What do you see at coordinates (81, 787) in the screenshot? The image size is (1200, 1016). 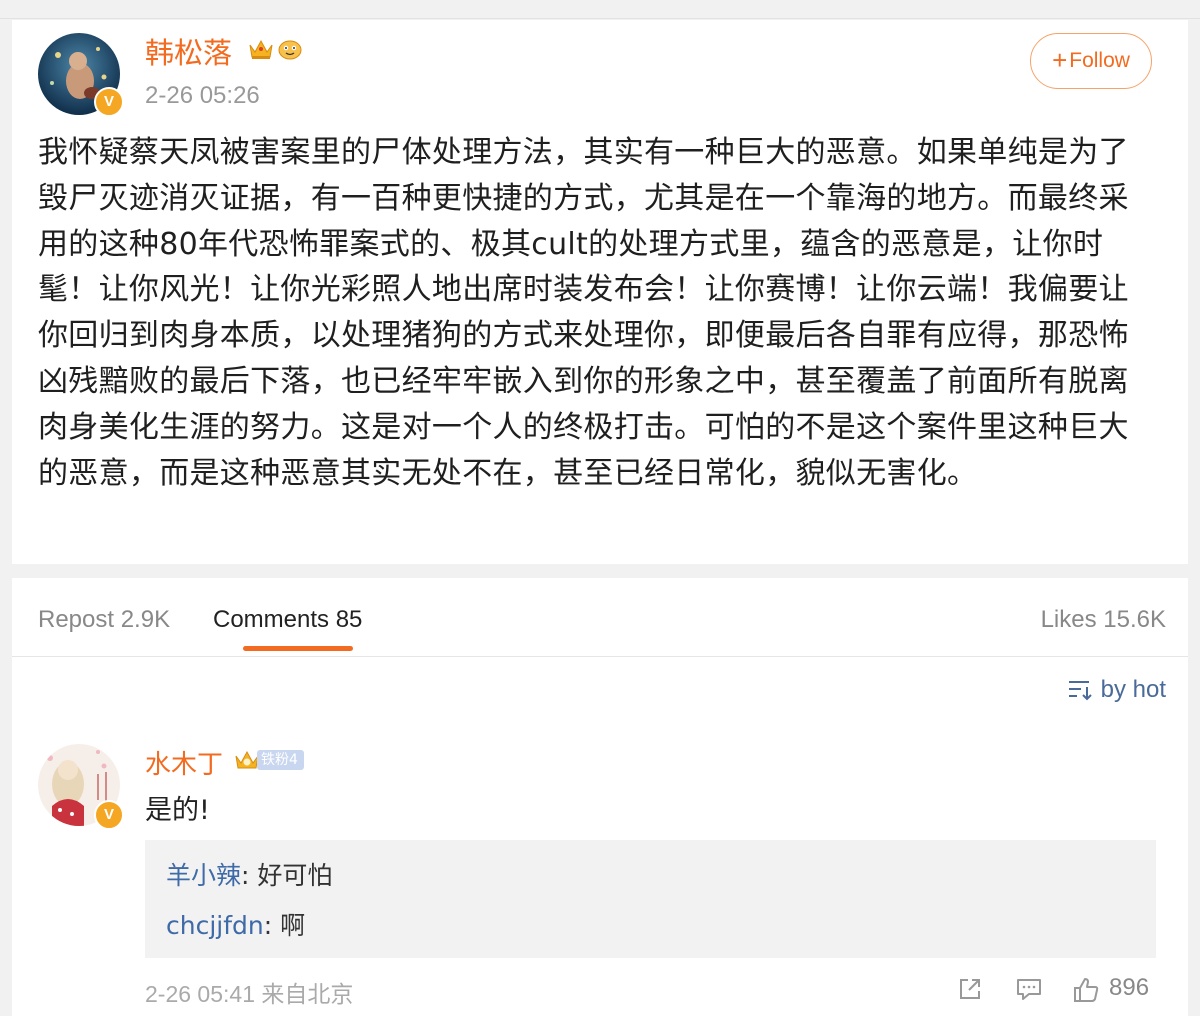 I see `commenter-avatar: V` at bounding box center [81, 787].